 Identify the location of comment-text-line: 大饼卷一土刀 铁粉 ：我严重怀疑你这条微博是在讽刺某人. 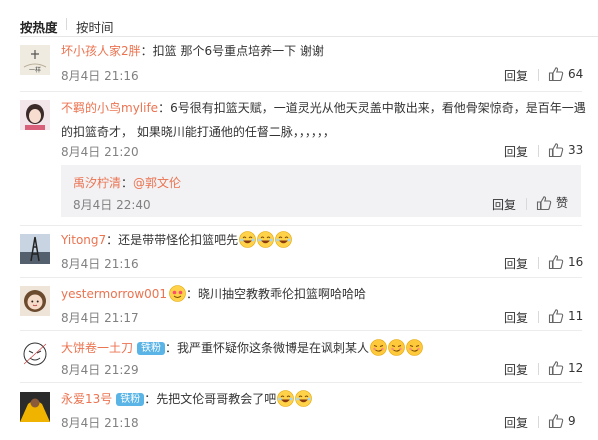
(242, 347).